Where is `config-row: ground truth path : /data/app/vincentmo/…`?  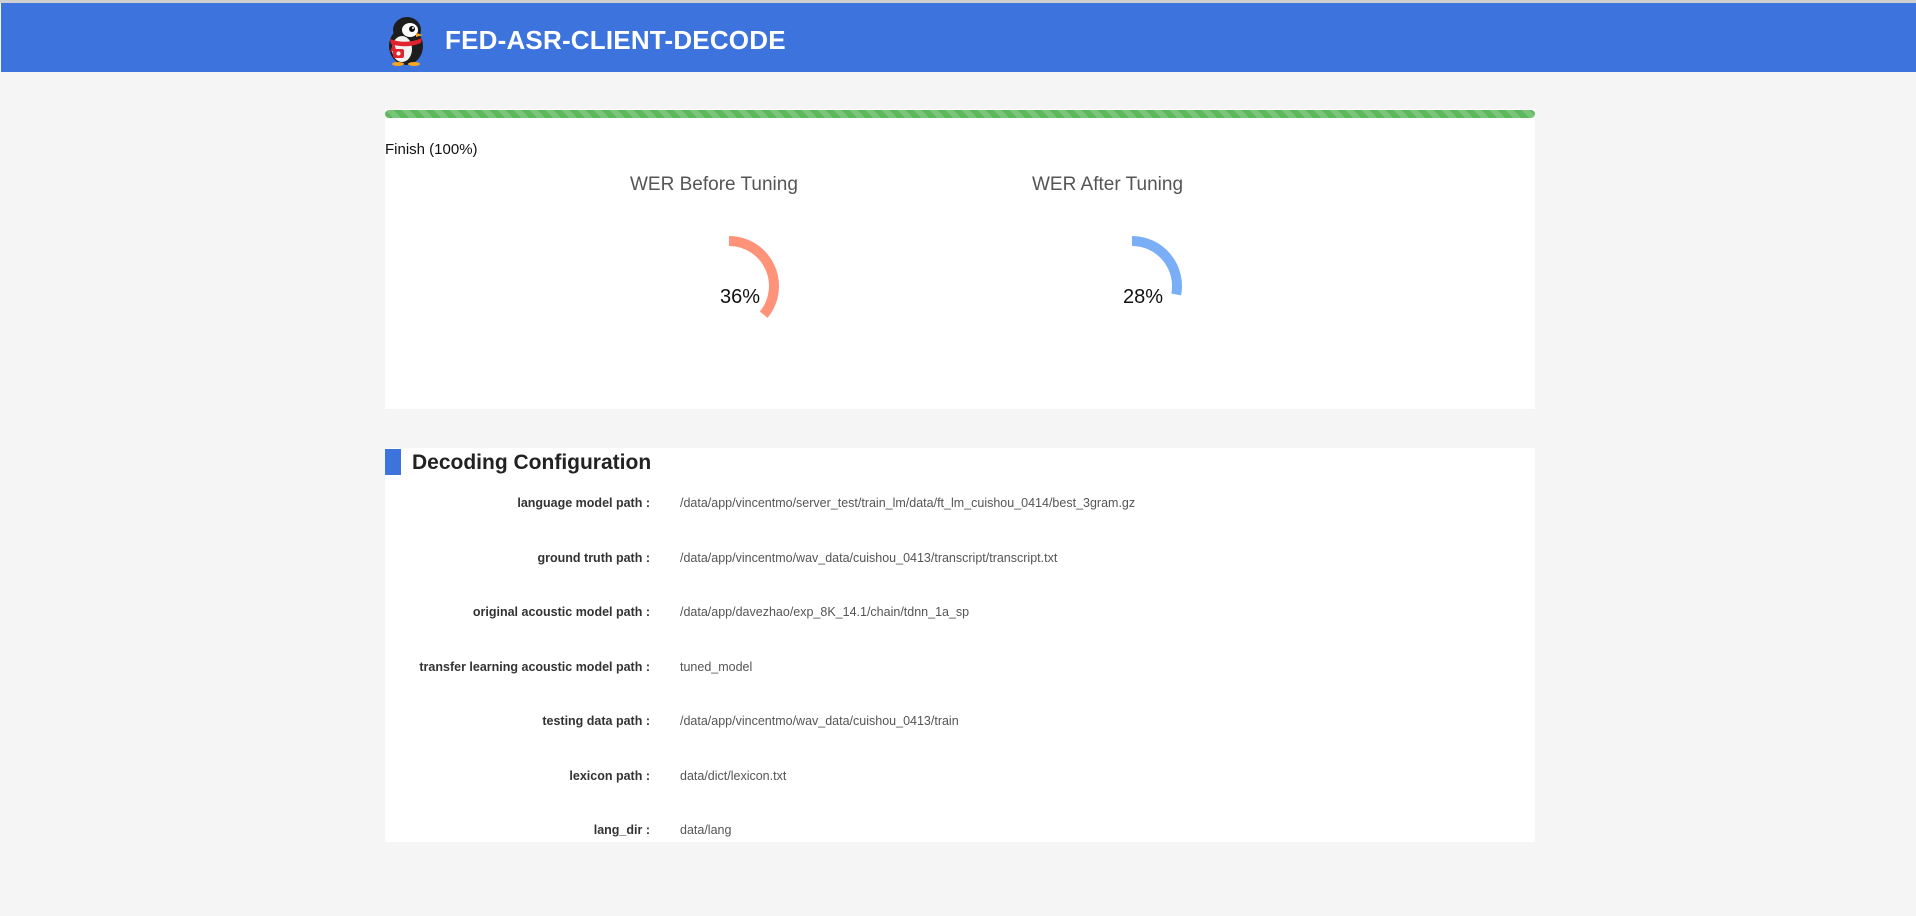
config-row: ground truth path : /data/app/vincentmo/… is located at coordinates (960, 561).